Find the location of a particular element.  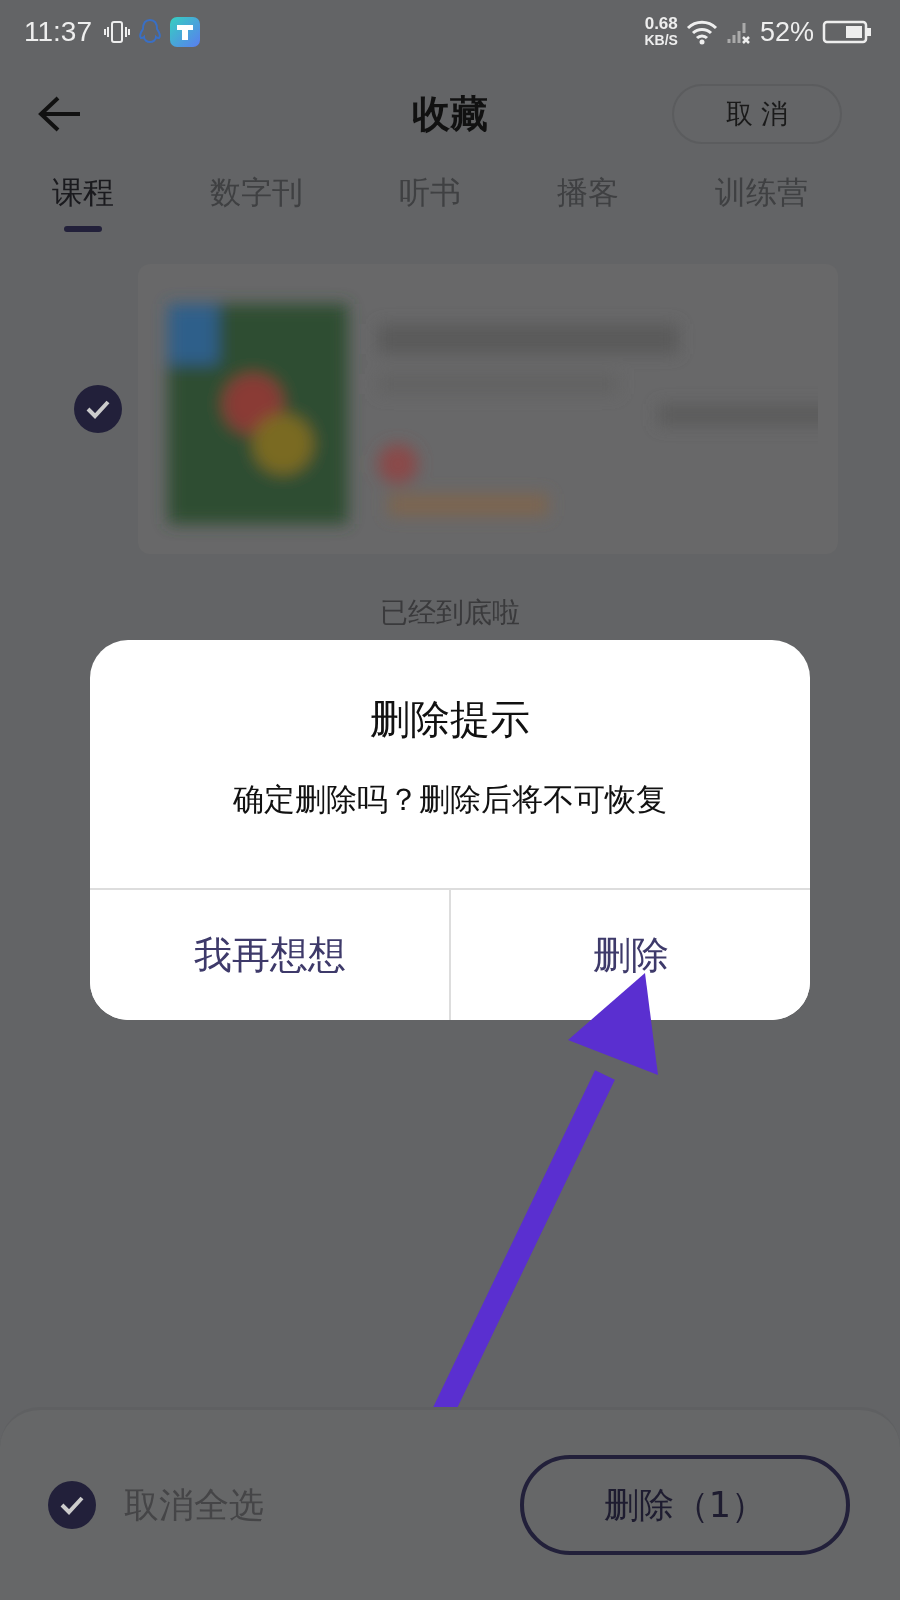

select-all-checkbox is located at coordinates (72, 1505).